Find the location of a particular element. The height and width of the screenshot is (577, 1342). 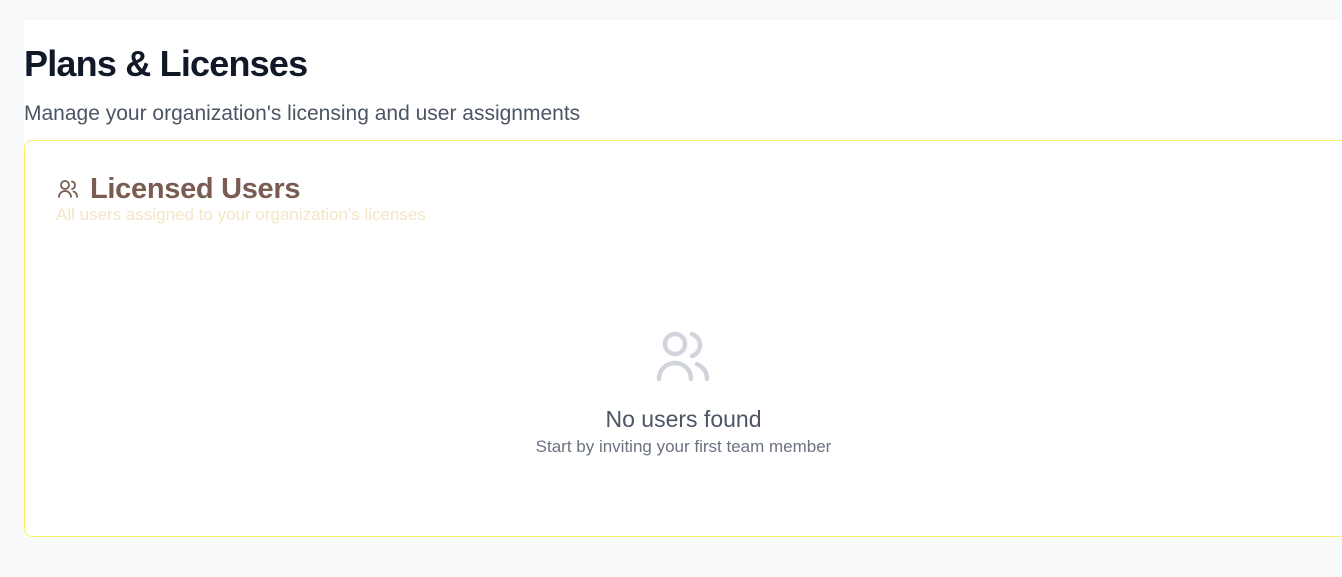

empty-users-title: No users found is located at coordinates (683, 419).